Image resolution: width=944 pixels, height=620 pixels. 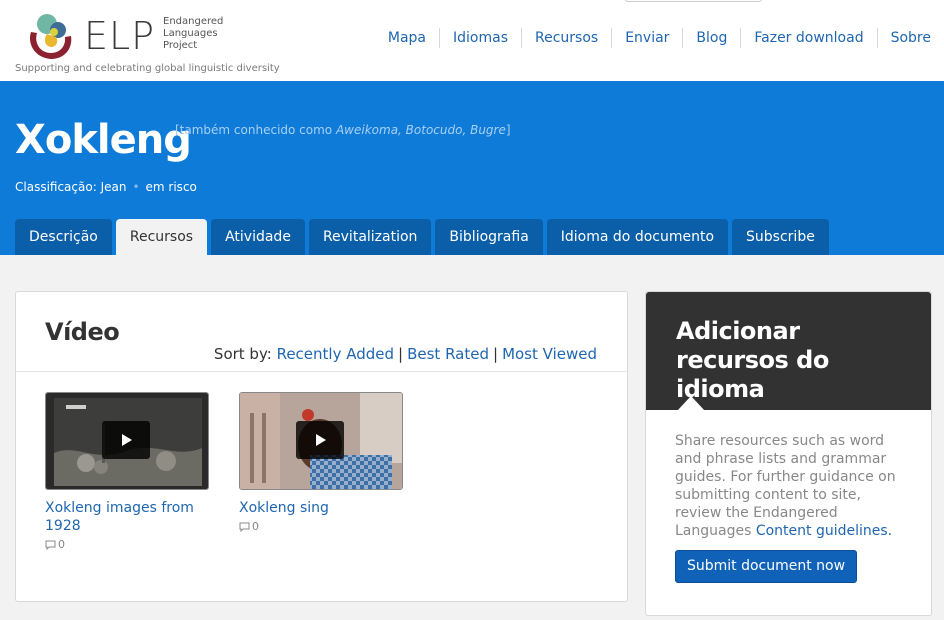 I want to click on panel-notch, so click(x=691, y=403).